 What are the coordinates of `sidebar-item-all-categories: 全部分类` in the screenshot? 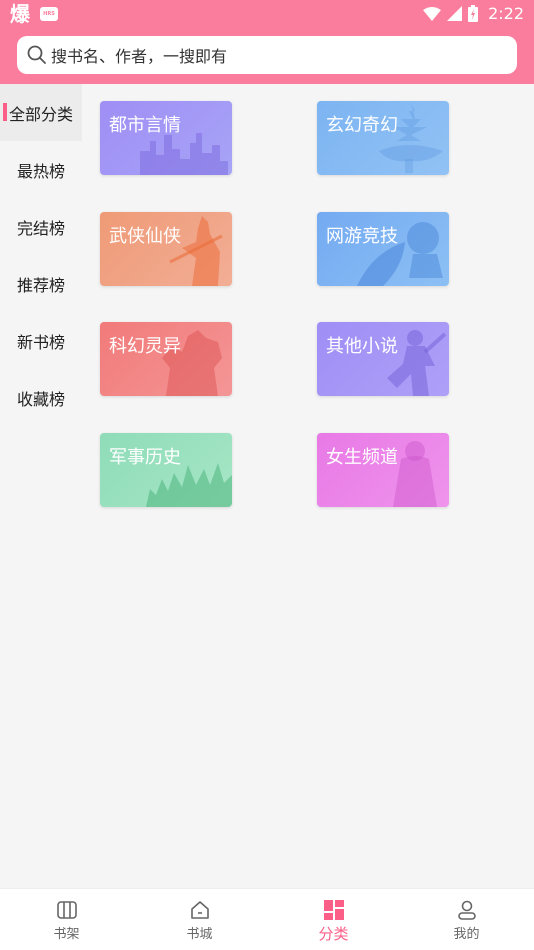 It's located at (41, 112).